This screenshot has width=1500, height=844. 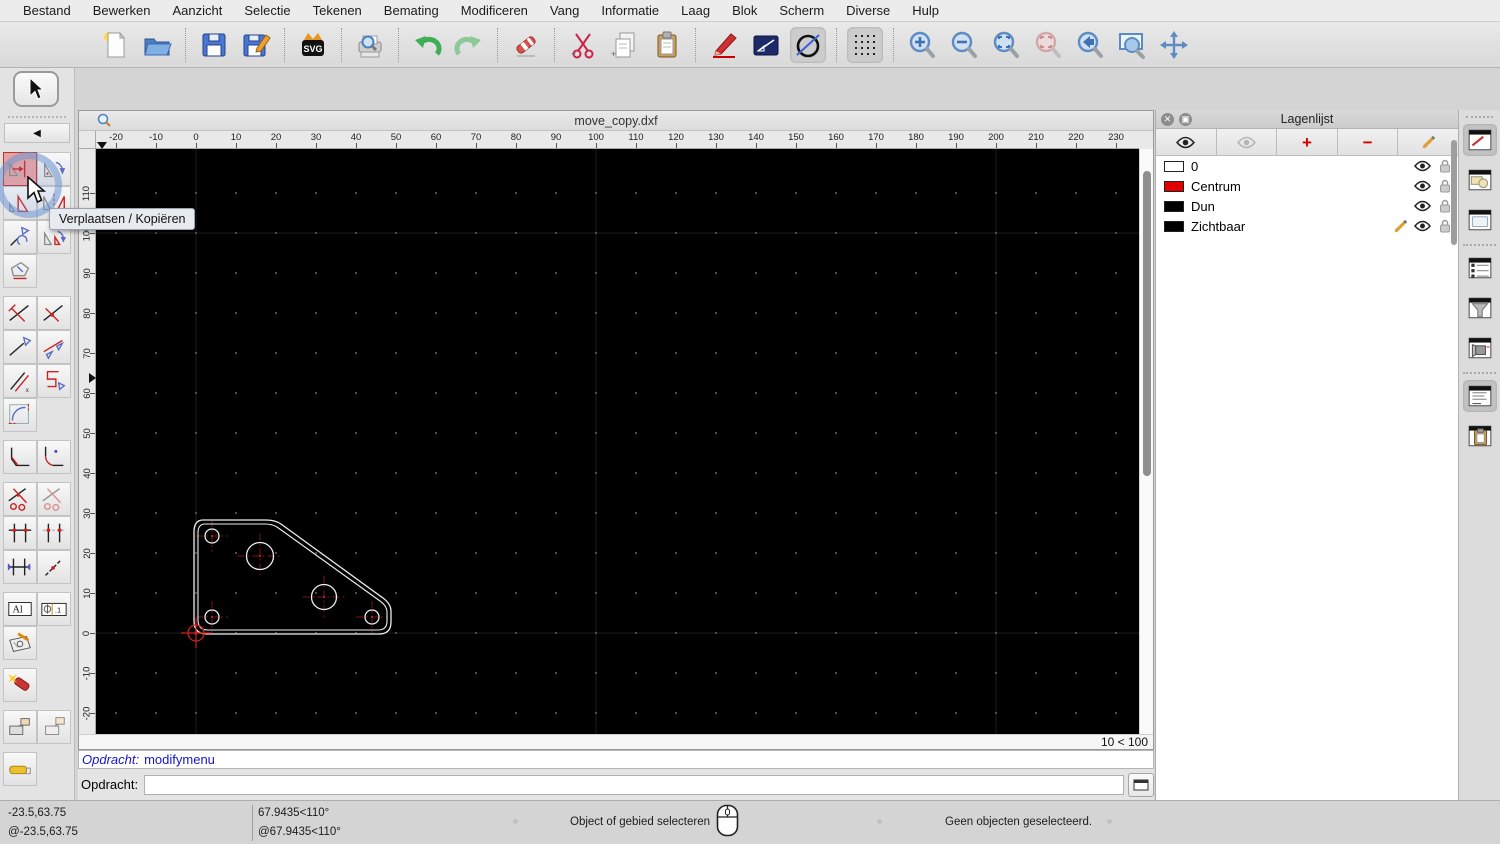 I want to click on tool-trim-two, so click(x=54, y=313).